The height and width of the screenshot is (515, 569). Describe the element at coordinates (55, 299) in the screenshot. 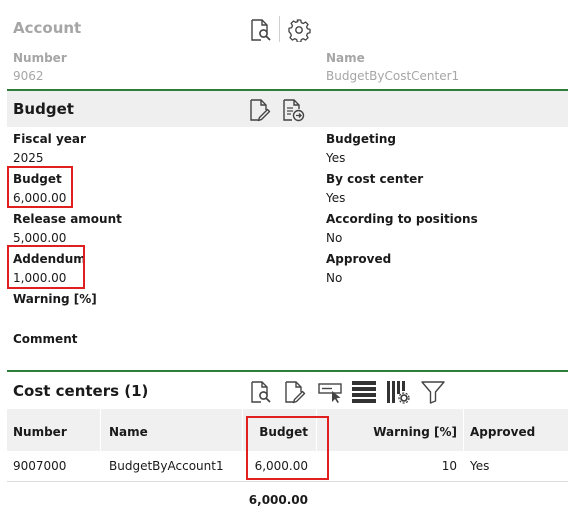

I see `warning-label: Warning [%]` at that location.